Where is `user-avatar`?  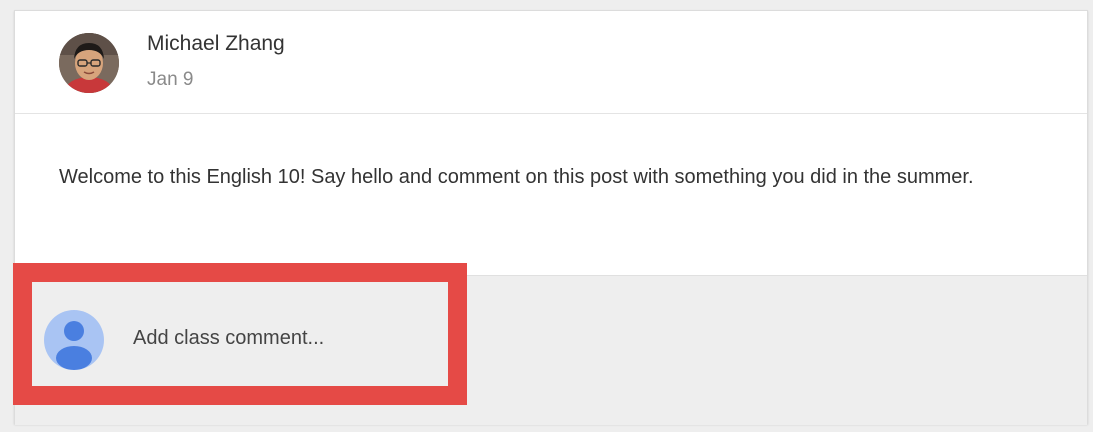
user-avatar is located at coordinates (74, 340).